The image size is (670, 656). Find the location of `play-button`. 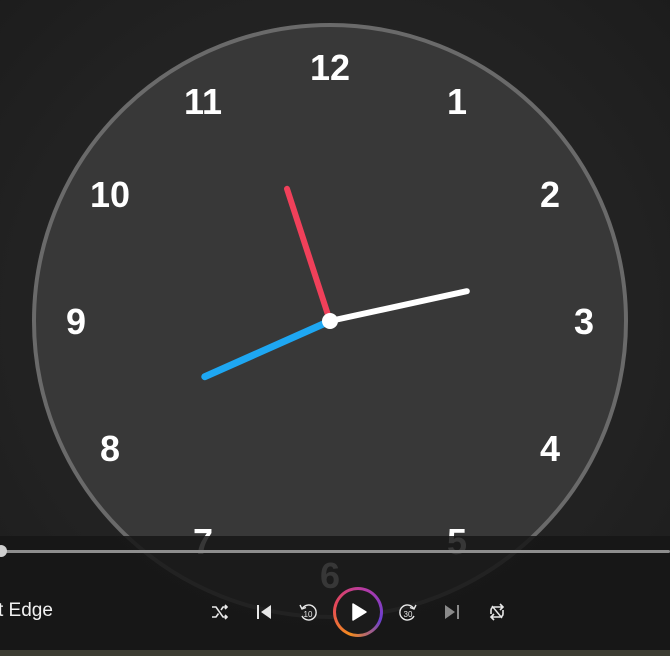

play-button is located at coordinates (358, 612).